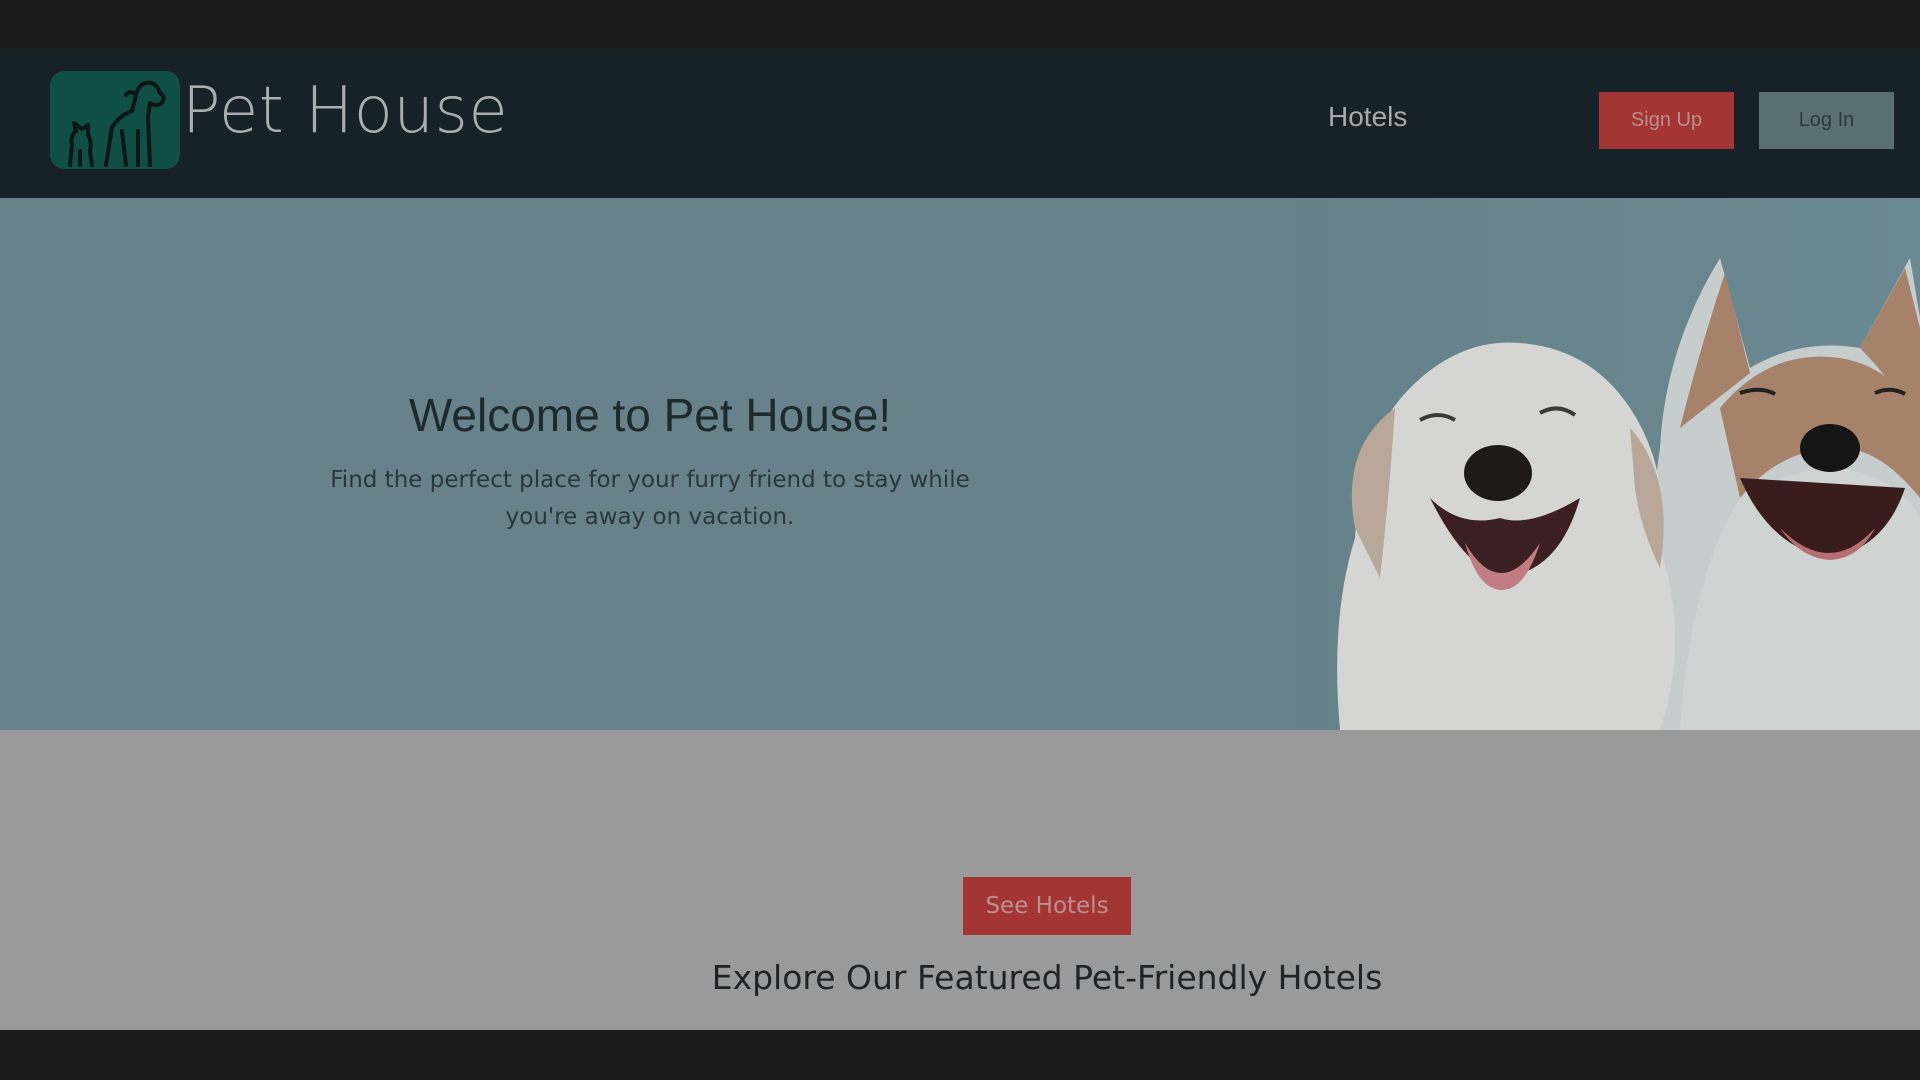  Describe the element at coordinates (1367, 117) in the screenshot. I see `nav-link-hotels: Hotels` at that location.